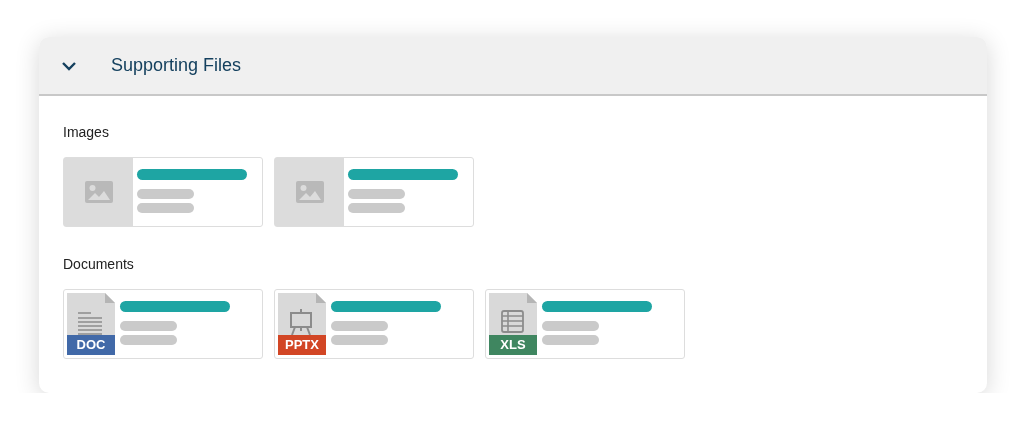  I want to click on section-label: Documents, so click(99, 264).